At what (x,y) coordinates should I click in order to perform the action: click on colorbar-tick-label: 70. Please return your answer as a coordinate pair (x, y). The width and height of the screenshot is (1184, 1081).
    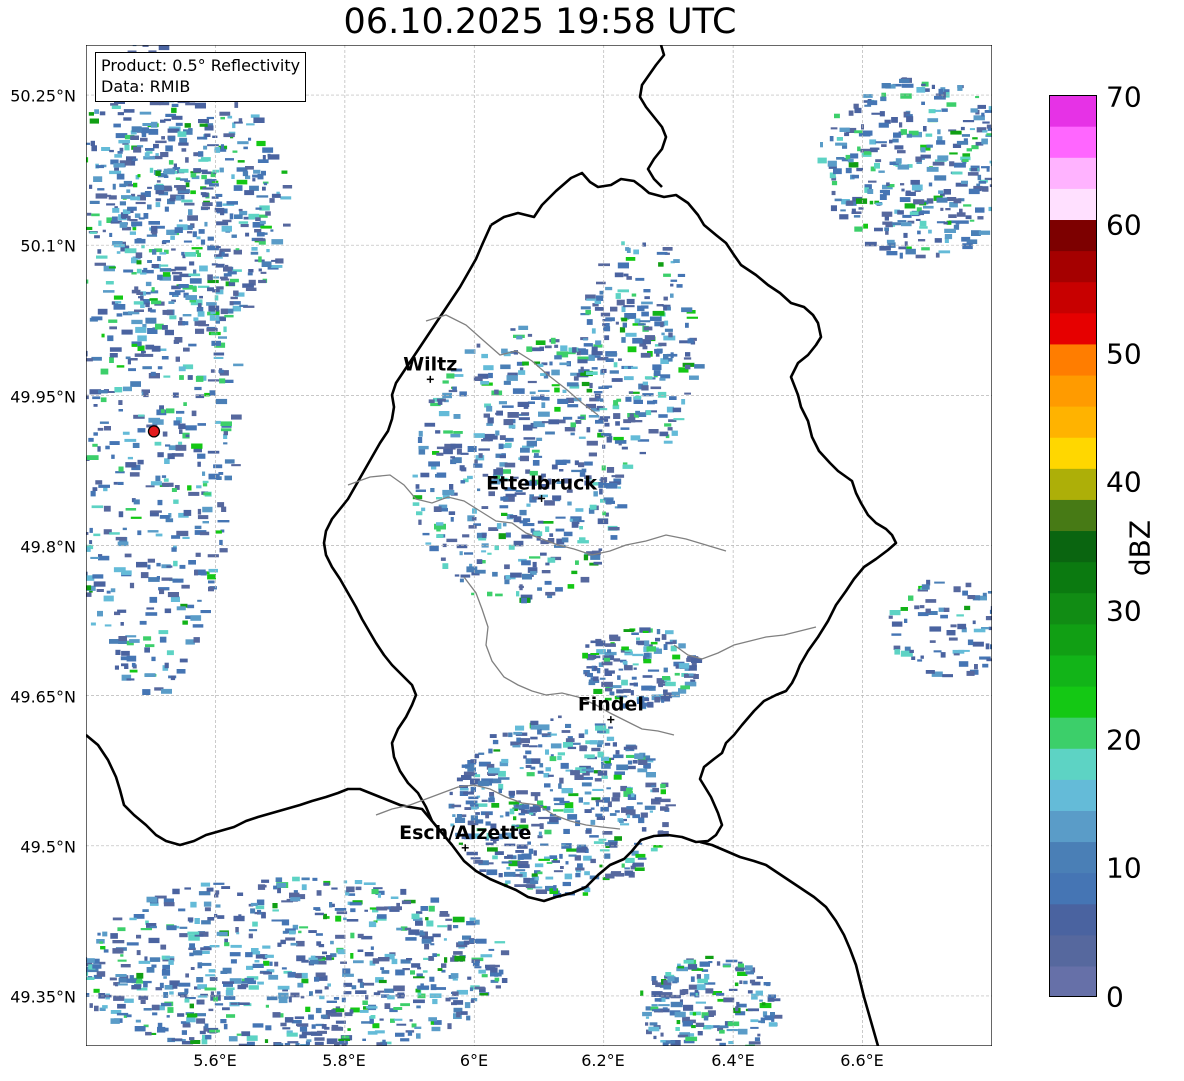
    Looking at the image, I should click on (1124, 97).